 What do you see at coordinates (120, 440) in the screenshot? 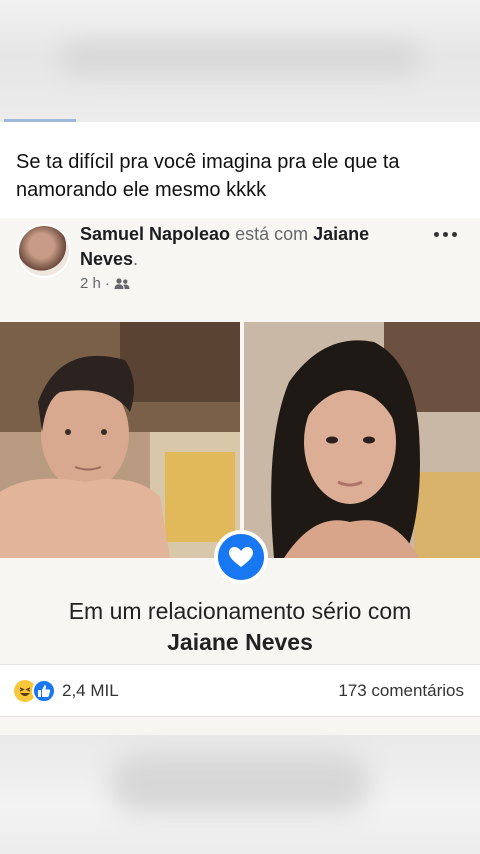
I see `photo-left` at bounding box center [120, 440].